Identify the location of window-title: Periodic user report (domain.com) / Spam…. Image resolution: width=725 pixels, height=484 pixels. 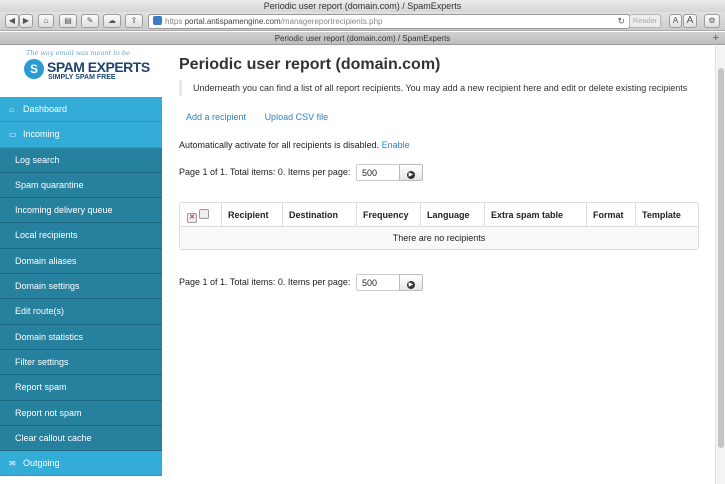
(362, 6).